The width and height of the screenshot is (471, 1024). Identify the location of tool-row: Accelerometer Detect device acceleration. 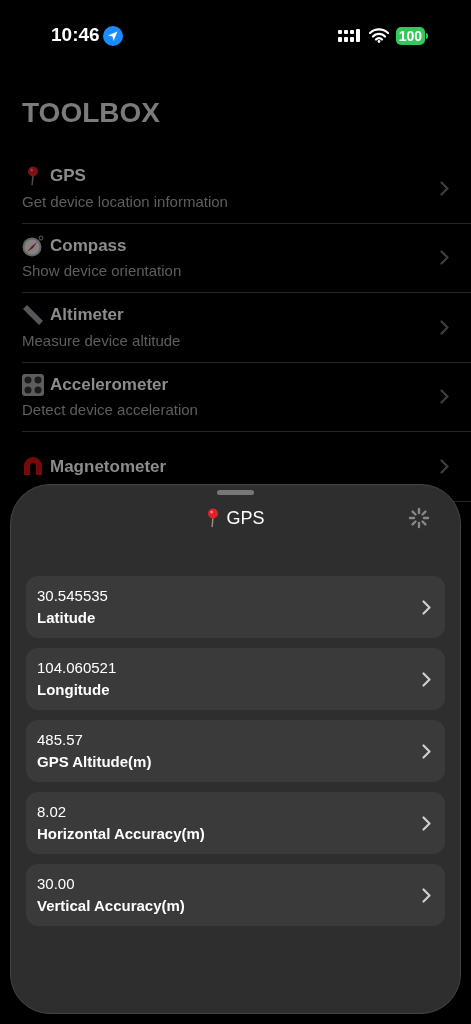
(246, 397).